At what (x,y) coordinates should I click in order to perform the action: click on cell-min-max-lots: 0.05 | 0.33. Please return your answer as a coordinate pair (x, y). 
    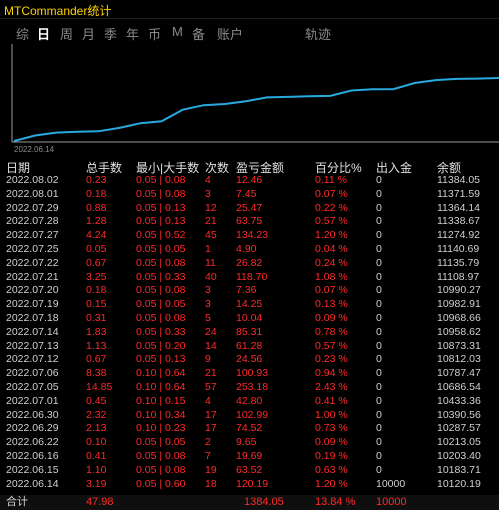
    Looking at the image, I should click on (161, 276).